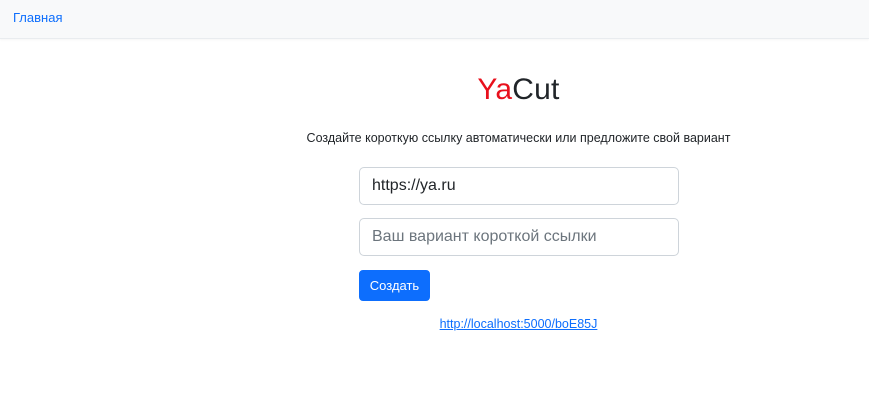 The height and width of the screenshot is (407, 869). Describe the element at coordinates (434, 90) in the screenshot. I see `logo: YaCut` at that location.